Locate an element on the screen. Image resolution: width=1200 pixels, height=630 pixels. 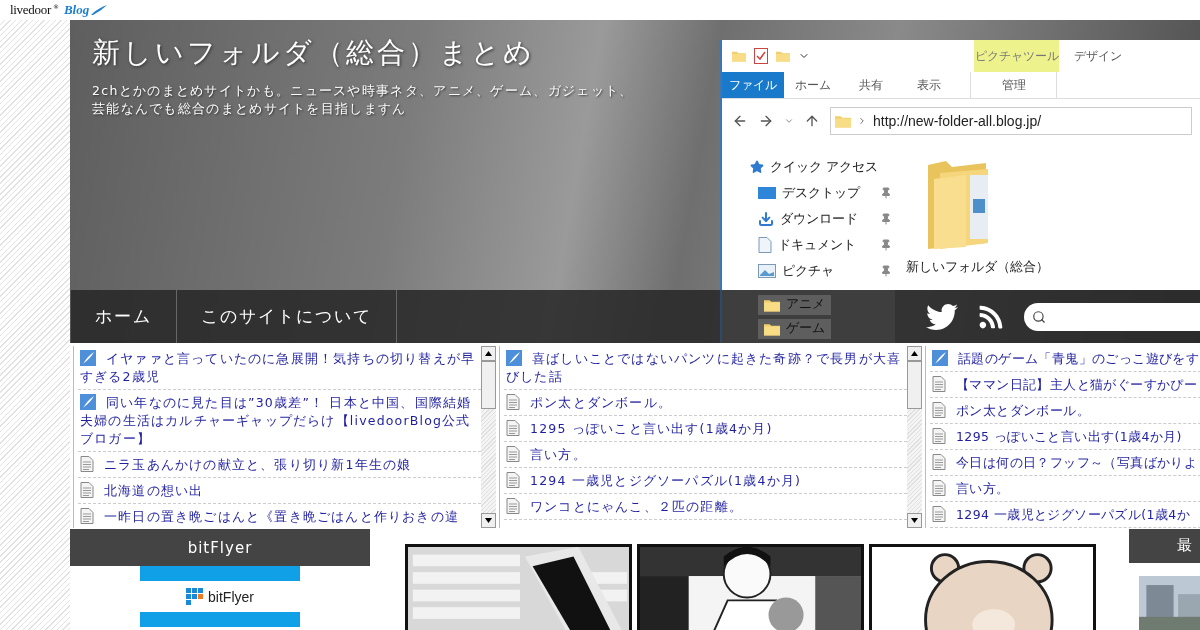
feed-link: 北海道の想い出 is located at coordinates (279, 491).